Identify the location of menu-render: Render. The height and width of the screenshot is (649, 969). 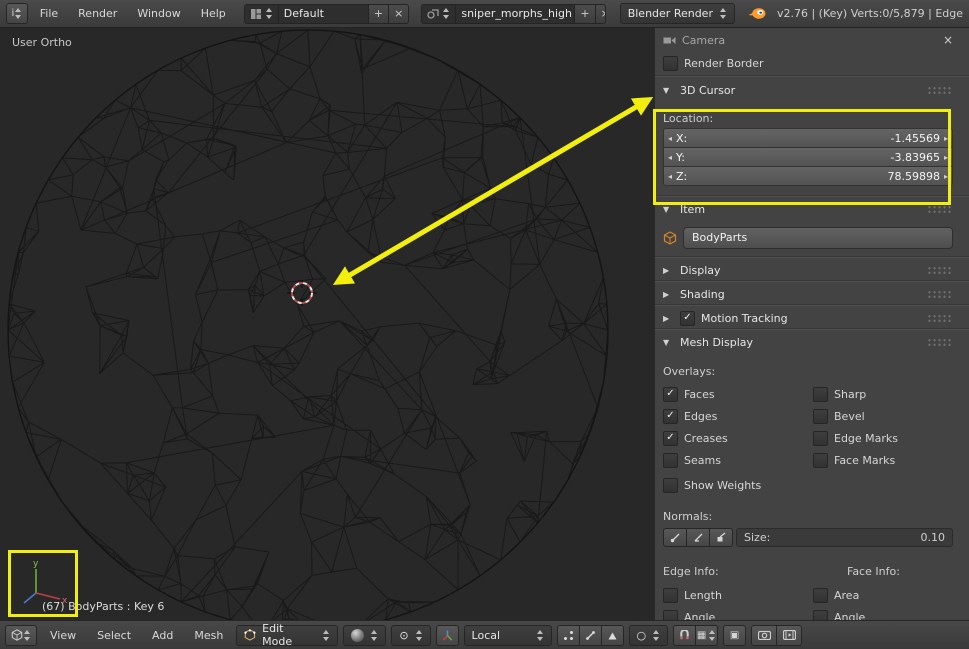
(97, 13).